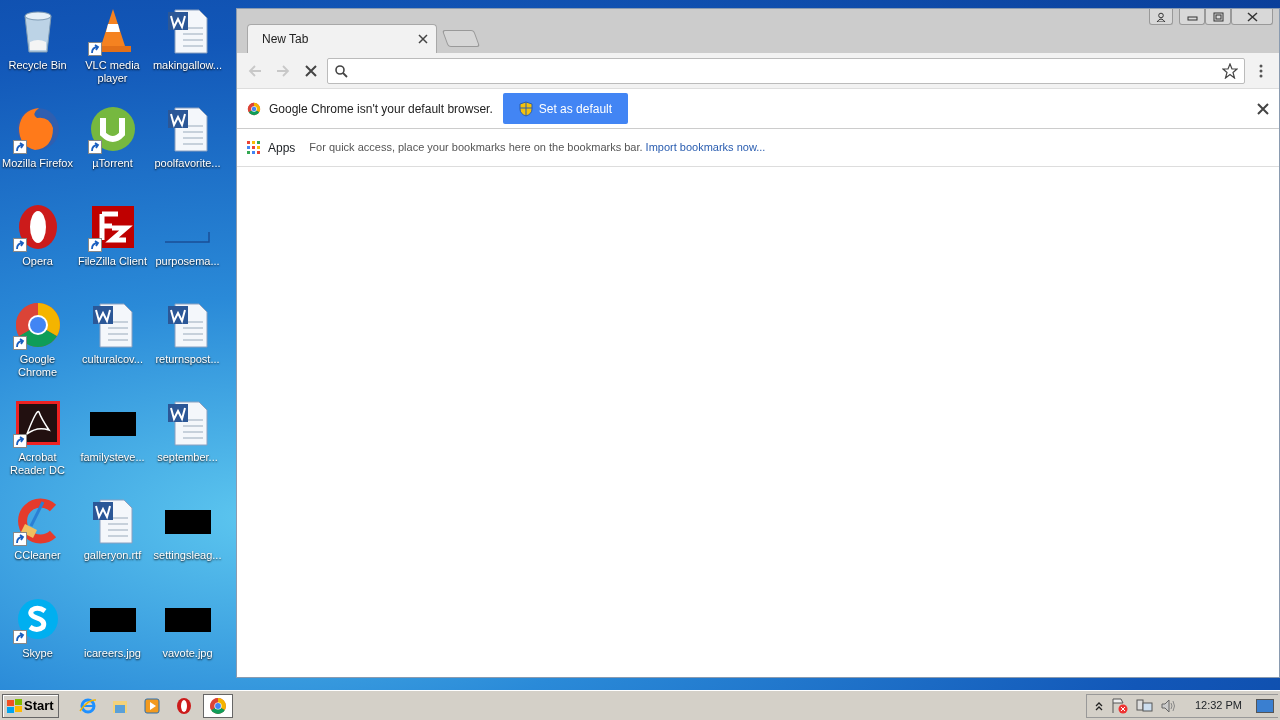 This screenshot has height=720, width=1280. What do you see at coordinates (37, 65) in the screenshot?
I see `icon-label: Recycle Bin` at bounding box center [37, 65].